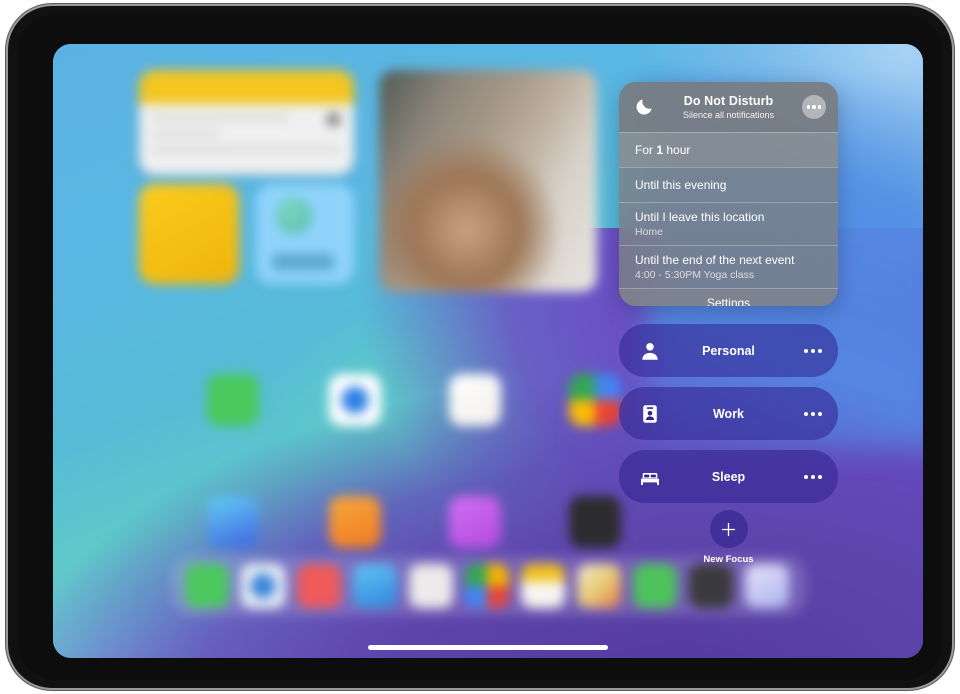  I want to click on dnd-option-until-this-evening: Until this evening, so click(728, 184).